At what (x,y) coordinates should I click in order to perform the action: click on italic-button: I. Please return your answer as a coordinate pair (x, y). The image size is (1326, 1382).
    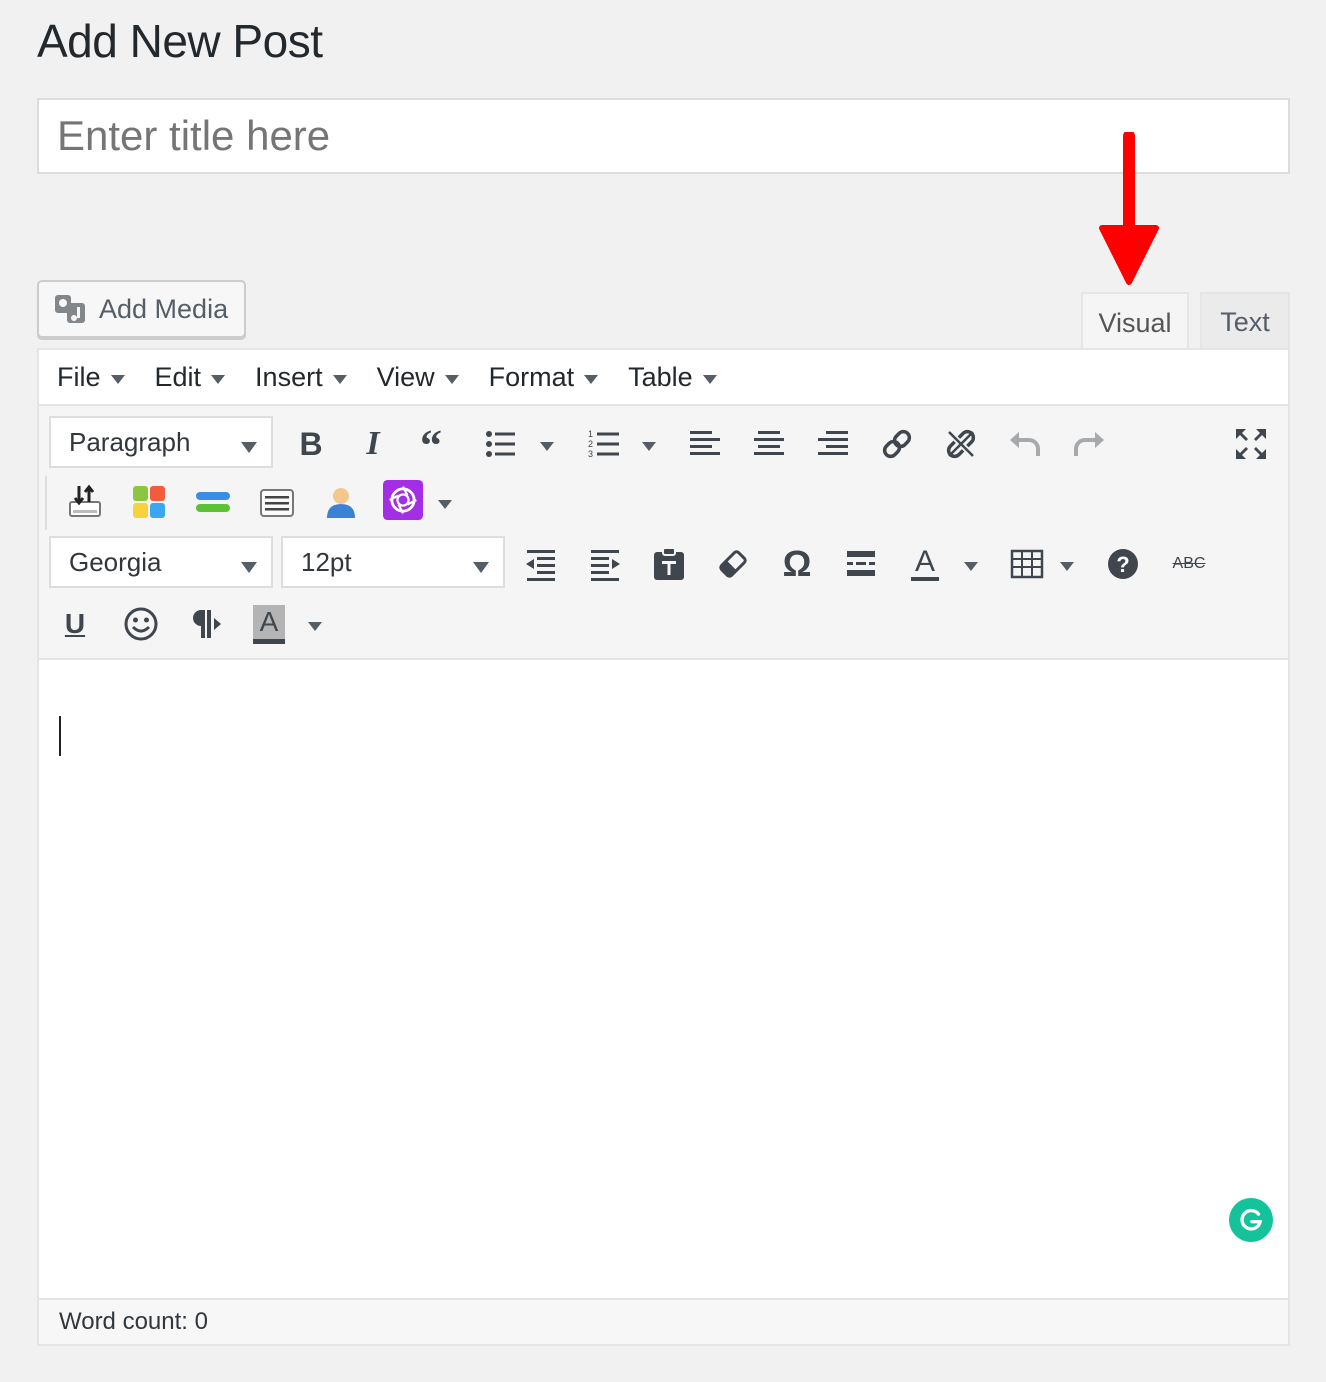
    Looking at the image, I should click on (373, 444).